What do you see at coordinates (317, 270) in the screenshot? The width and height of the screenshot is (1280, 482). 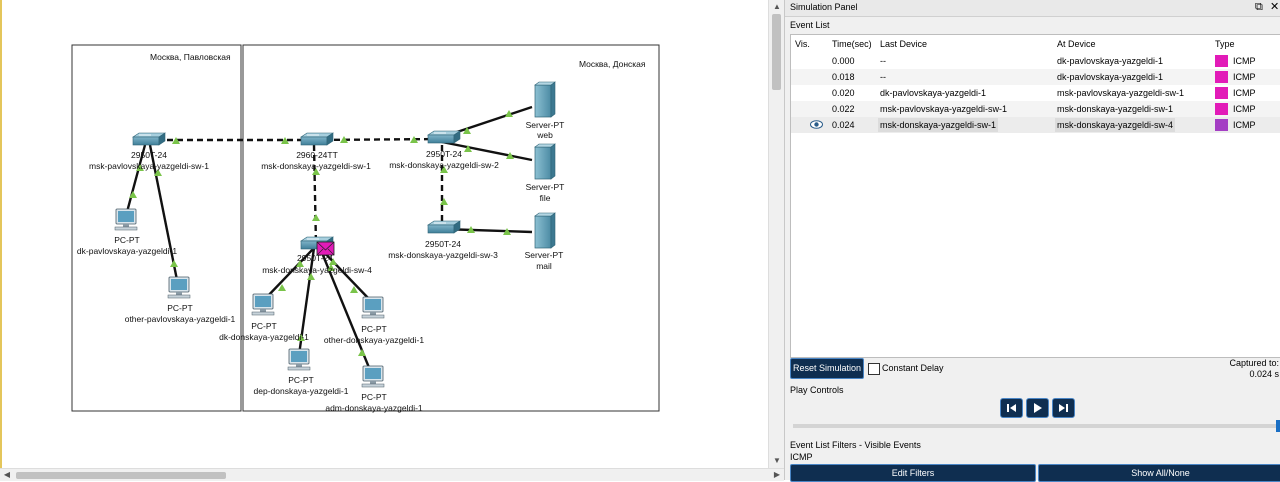 I see `device-name-label: msk-donskaya-yazgeldi-sw-4` at bounding box center [317, 270].